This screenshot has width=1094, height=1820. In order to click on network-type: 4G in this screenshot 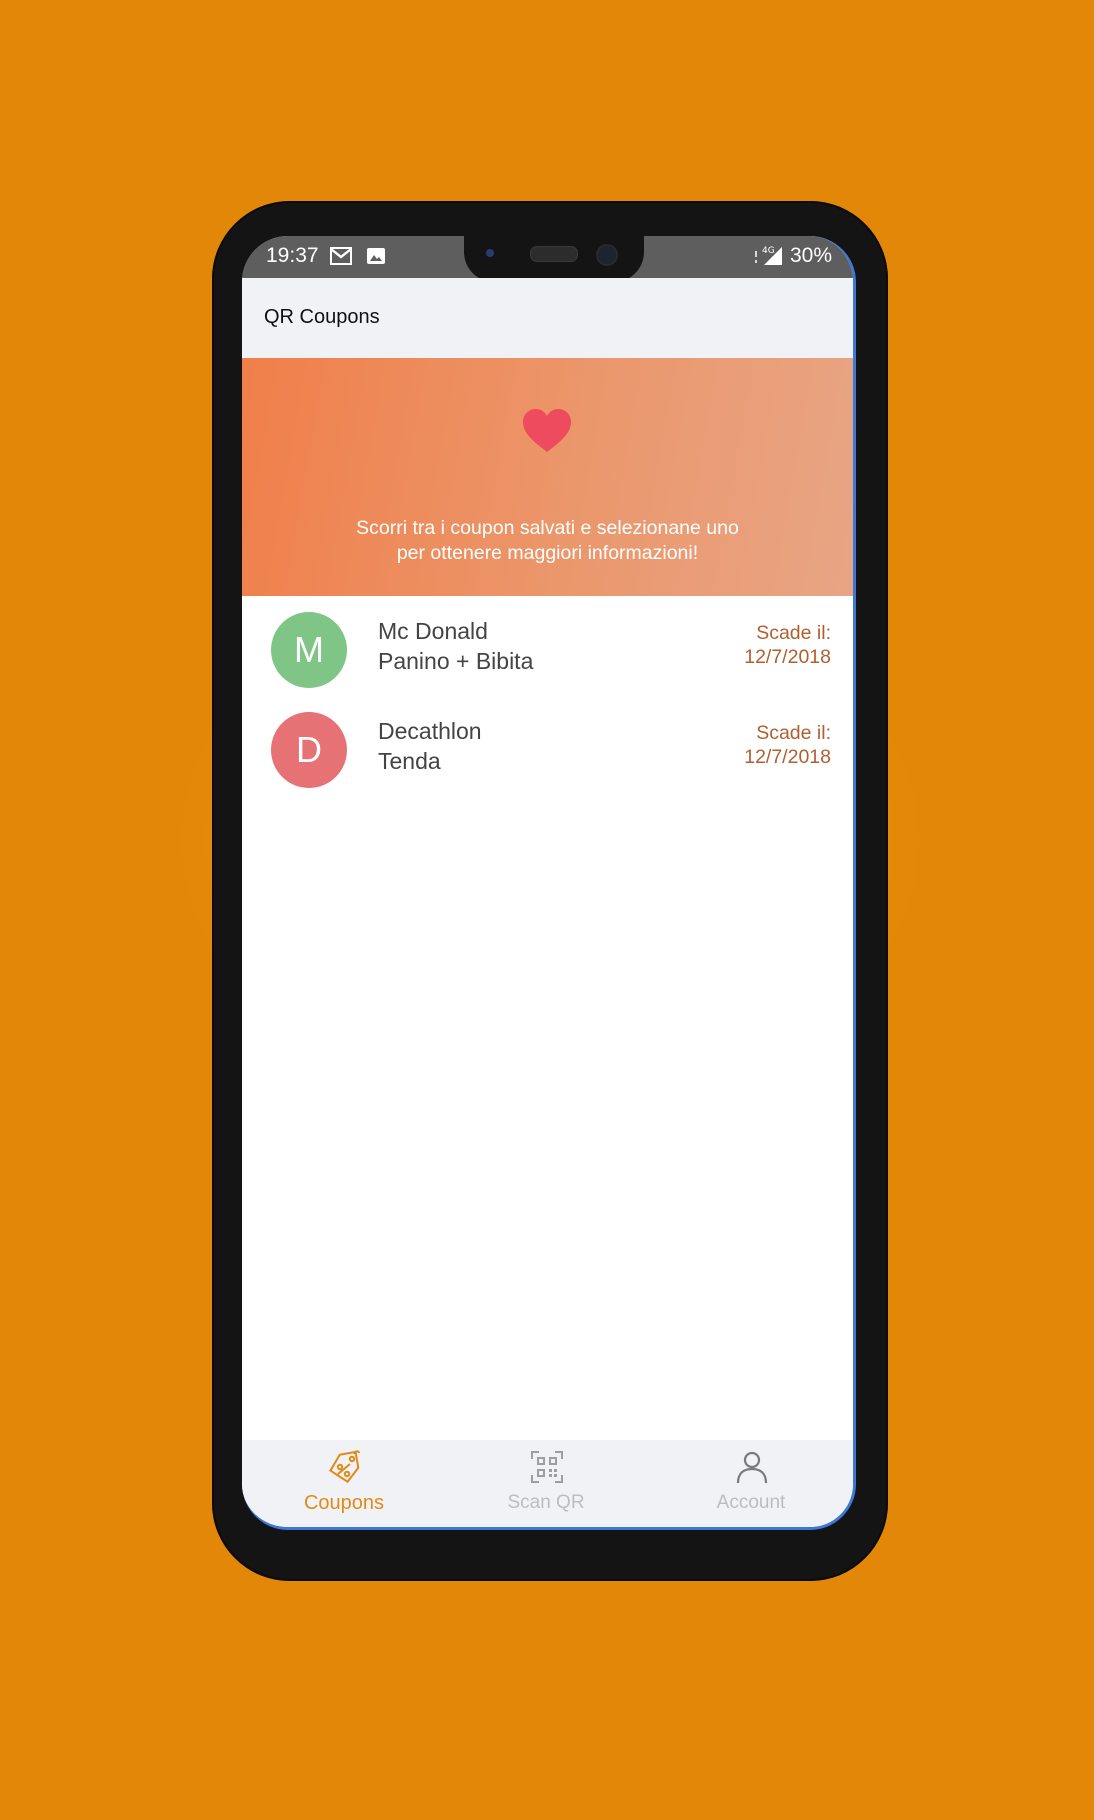, I will do `click(768, 251)`.